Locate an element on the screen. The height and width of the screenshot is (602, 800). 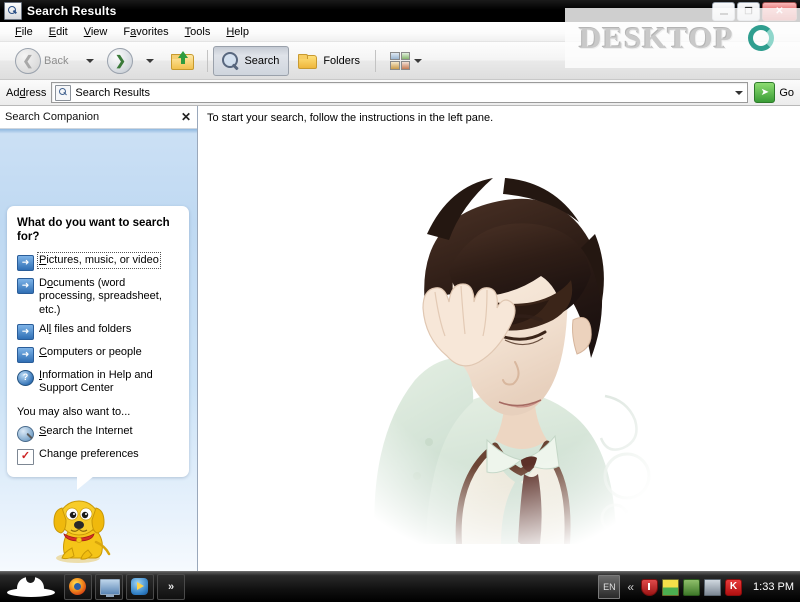
menu-favorites: Favorites is located at coordinates (145, 32).